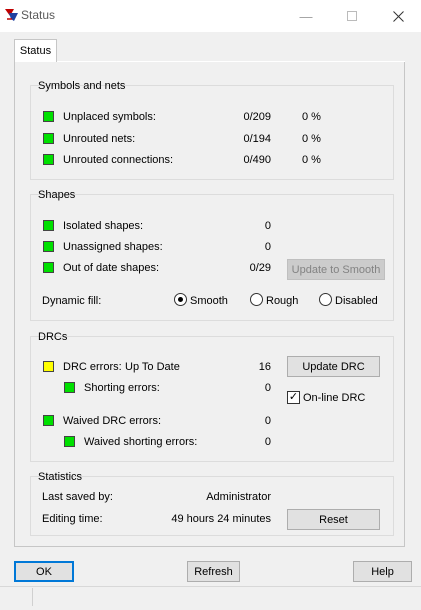 This screenshot has height=610, width=421. Describe the element at coordinates (257, 139) in the screenshot. I see `unrouted-nets-count: 0/194` at that location.